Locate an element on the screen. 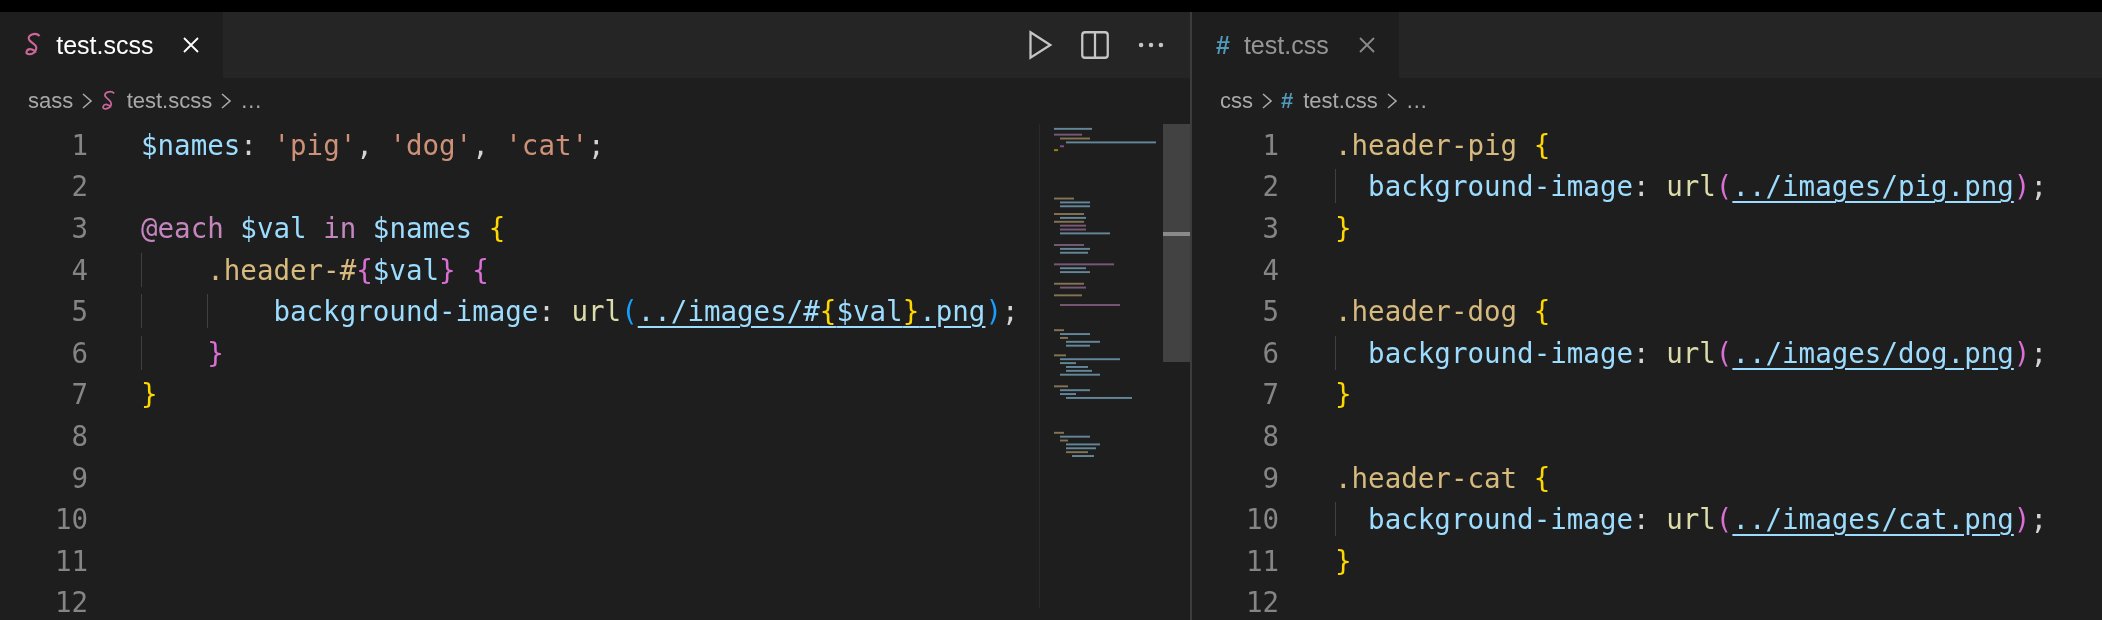 Image resolution: width=2102 pixels, height=620 pixels. code-line: $names: 'pig', 'dog', 'cat'; is located at coordinates (373, 144).